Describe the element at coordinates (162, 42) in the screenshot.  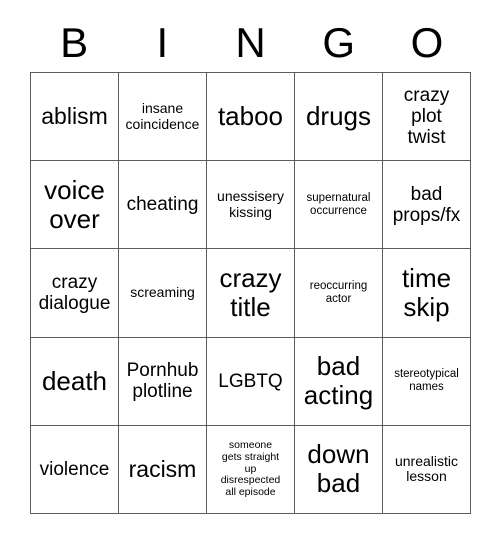
I see `header-letter-i: I` at that location.